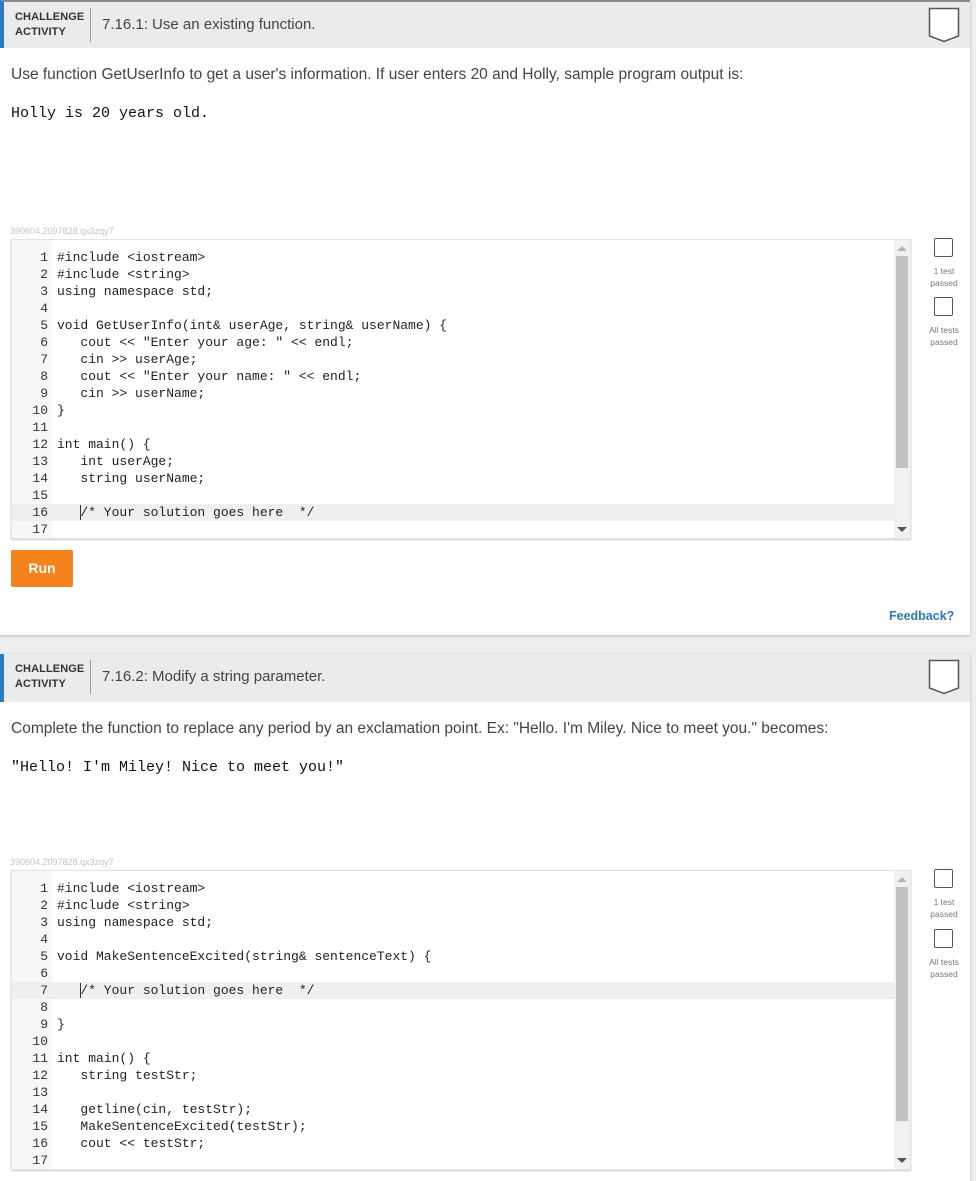  What do you see at coordinates (90, 677) in the screenshot?
I see `header-divider` at bounding box center [90, 677].